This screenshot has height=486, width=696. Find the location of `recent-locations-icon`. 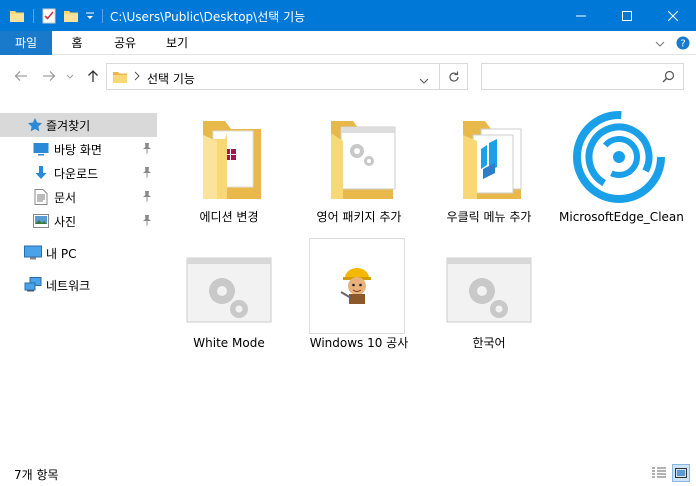

recent-locations-icon is located at coordinates (70, 76).